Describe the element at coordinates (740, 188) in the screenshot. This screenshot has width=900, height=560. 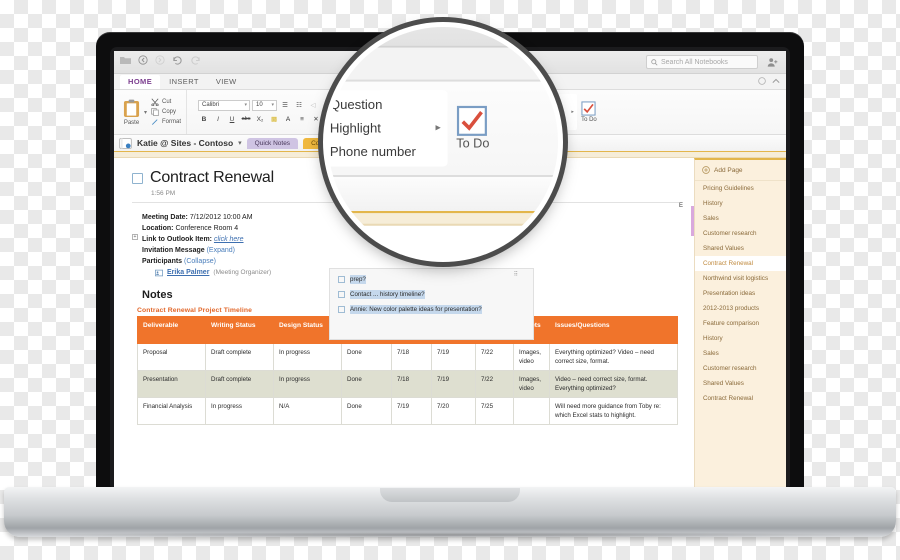
I see `page-list-item: Pricing Guidelines` at that location.